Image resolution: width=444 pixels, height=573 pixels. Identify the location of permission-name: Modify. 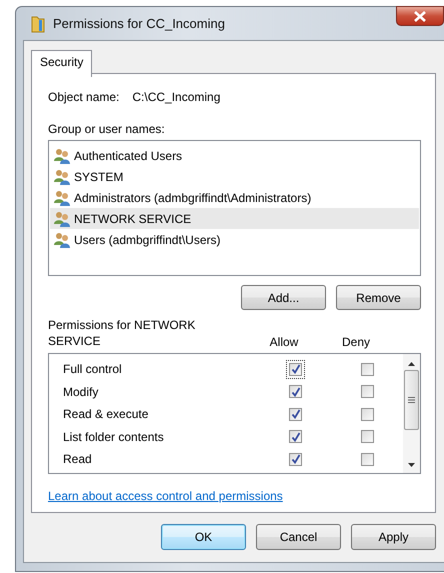
(81, 391).